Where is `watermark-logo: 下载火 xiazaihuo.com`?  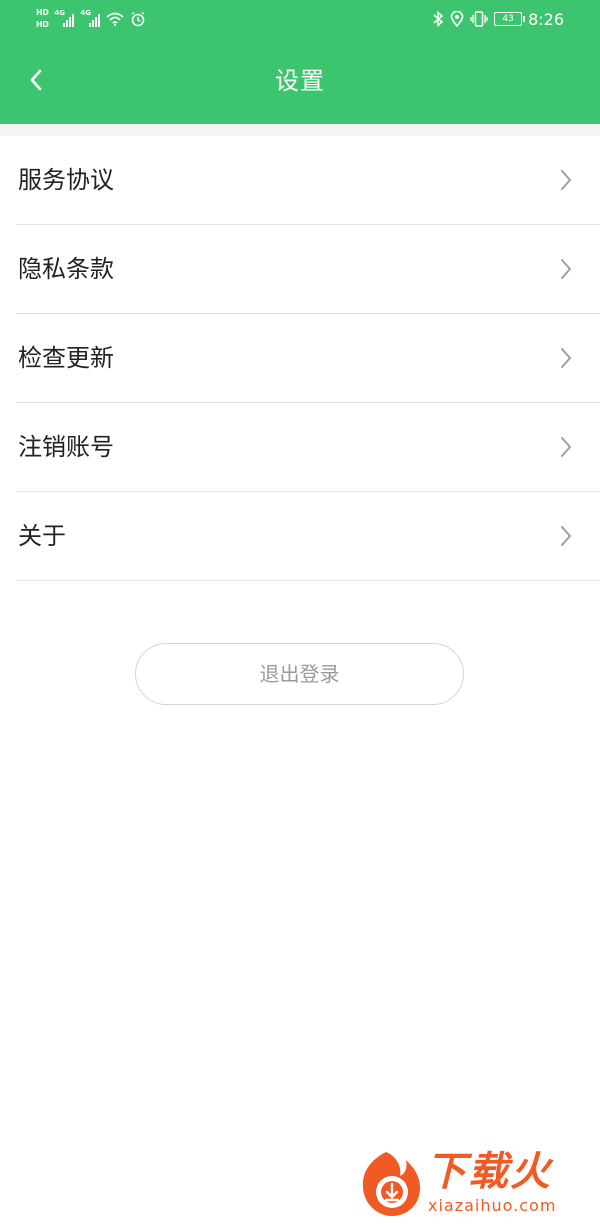
watermark-logo: 下载火 xiazaihuo.com is located at coordinates (472, 1182).